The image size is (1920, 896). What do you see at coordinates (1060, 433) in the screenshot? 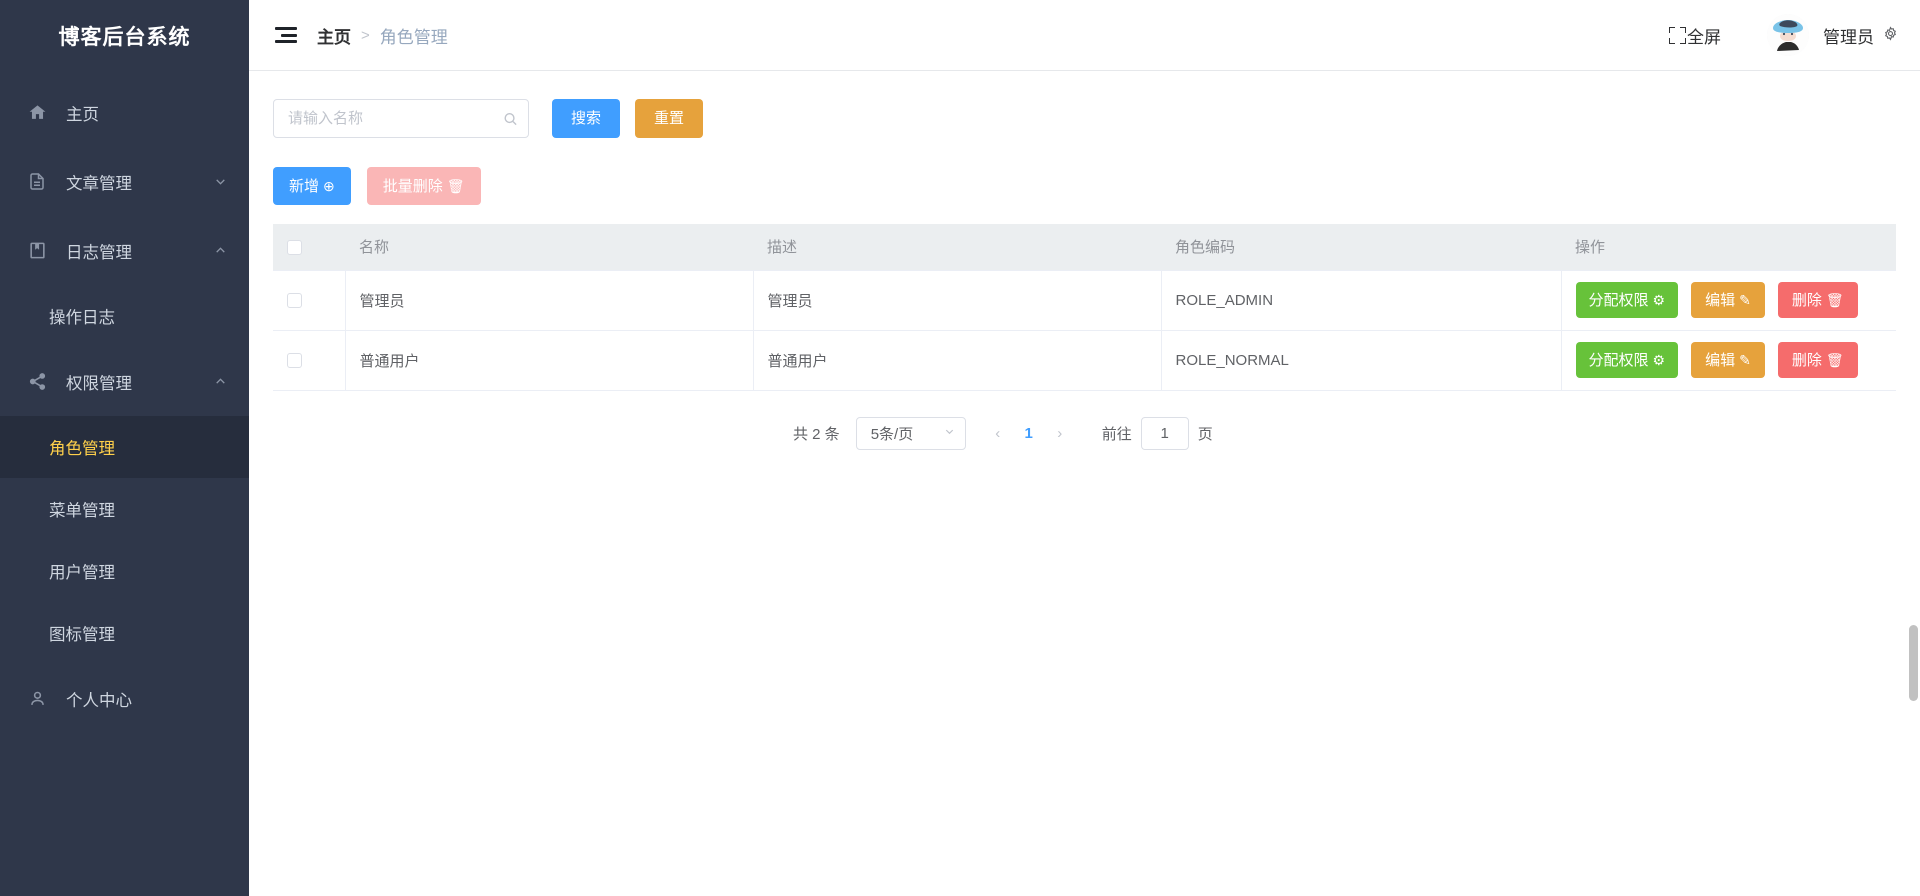
I see `pagination-next-button: ›` at bounding box center [1060, 433].